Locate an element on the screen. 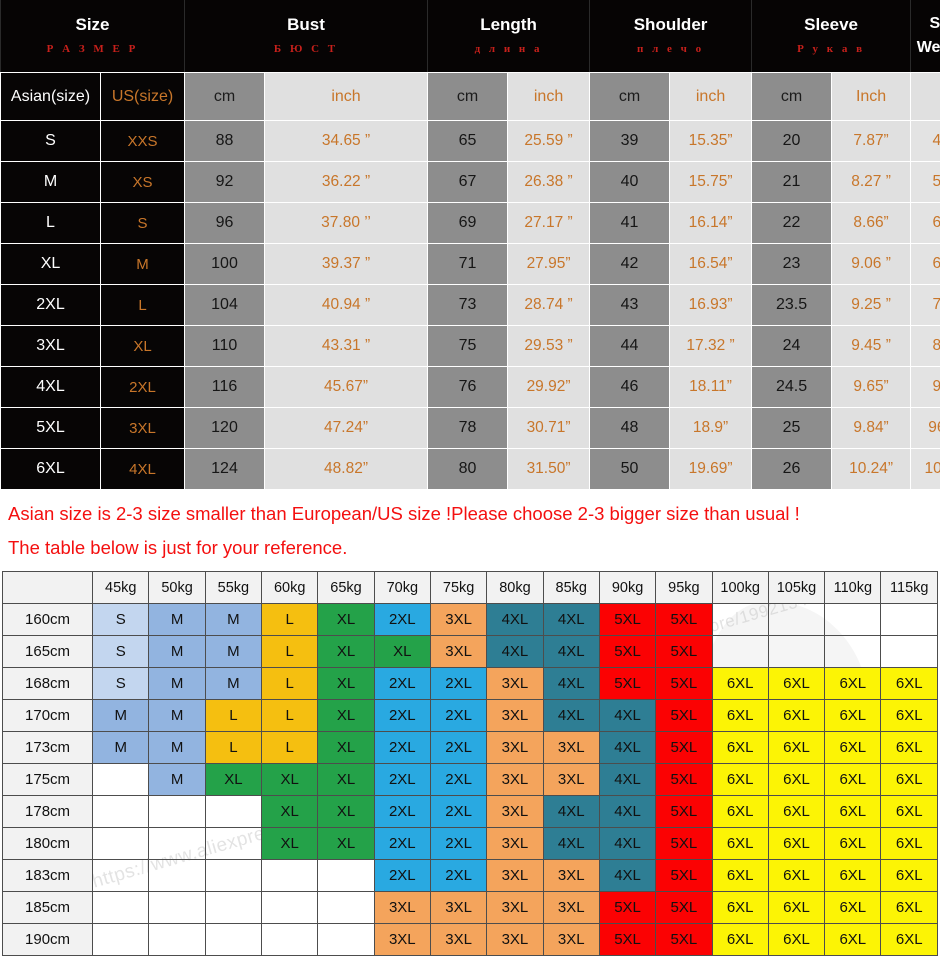 This screenshot has width=940, height=973. size-cell-len_in: 25.59 ” is located at coordinates (549, 141).